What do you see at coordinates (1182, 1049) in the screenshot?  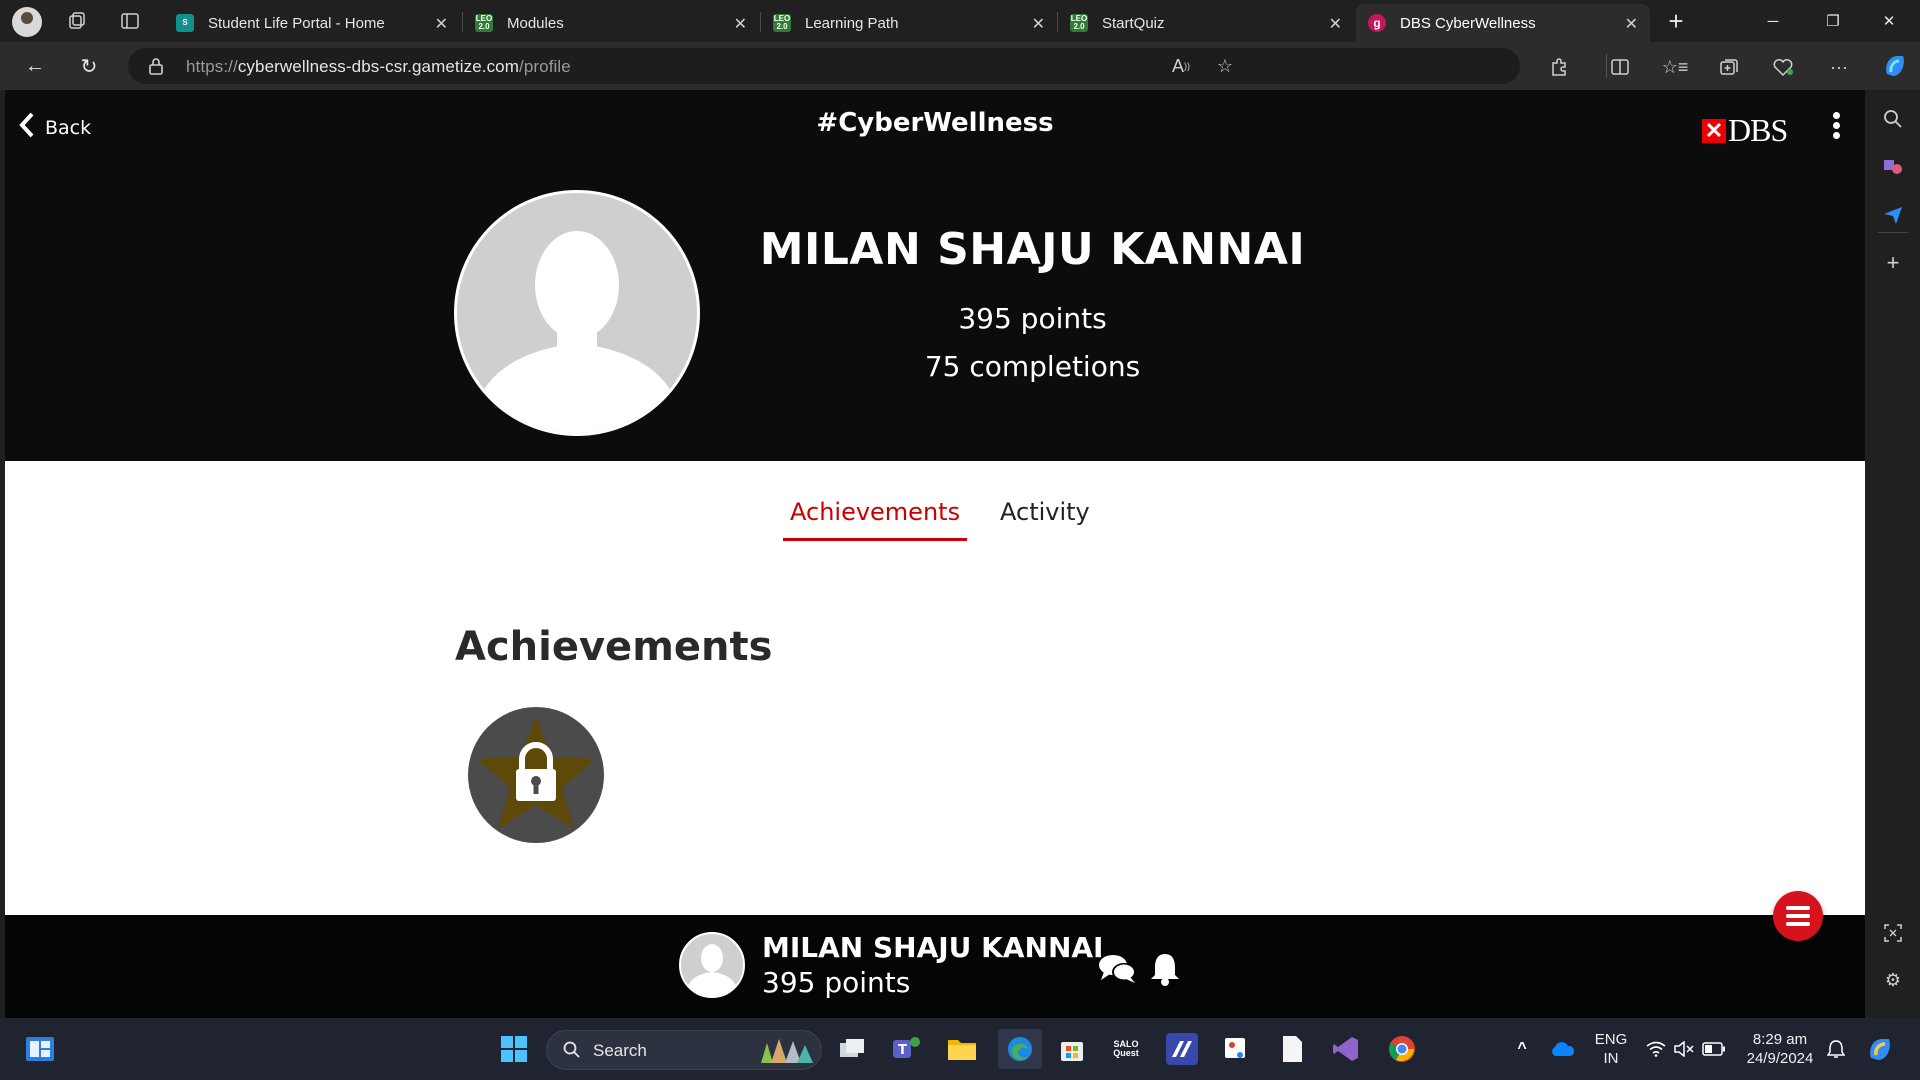 I see `authenticator-app-icon` at bounding box center [1182, 1049].